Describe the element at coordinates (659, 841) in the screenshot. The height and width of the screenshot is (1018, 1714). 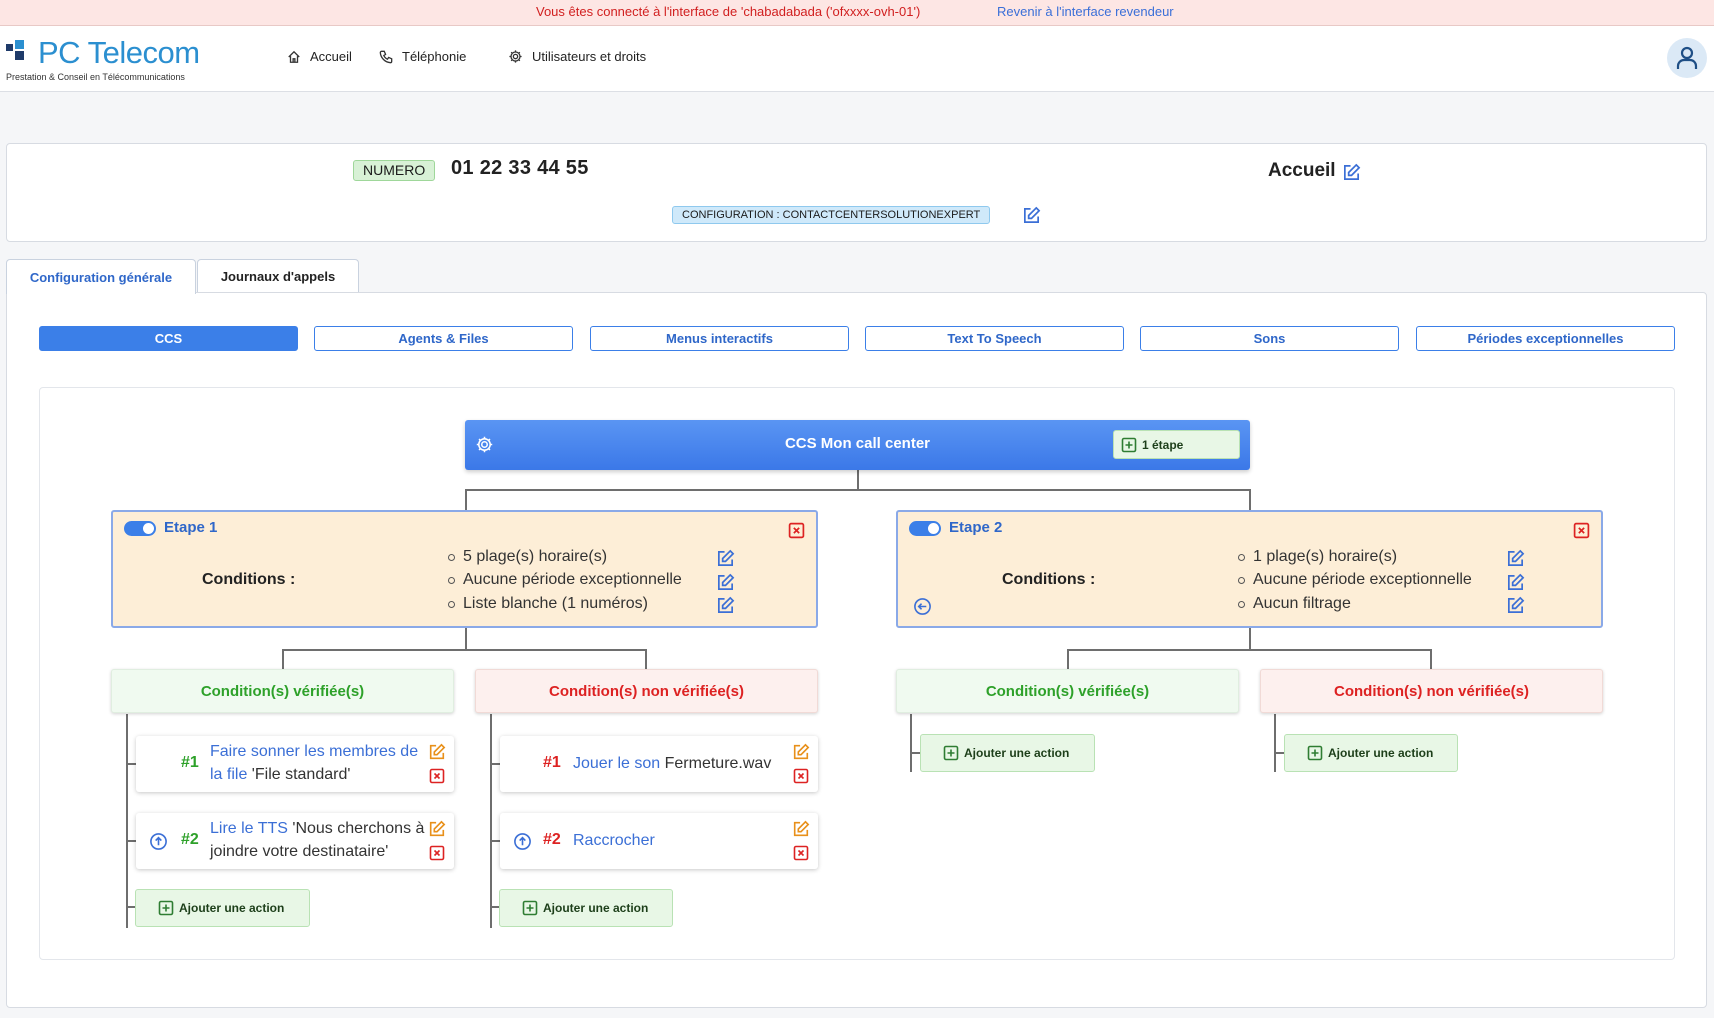
I see `action-card: #2 Raccrocher` at that location.